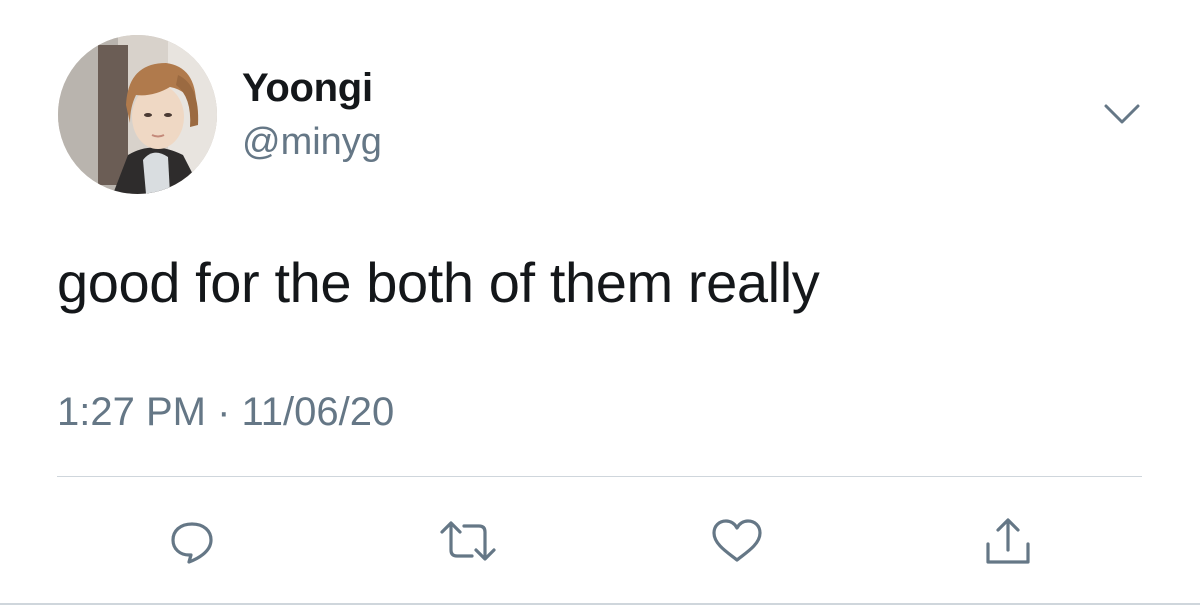  I want to click on tweet-text: good for the both of them really, so click(438, 282).